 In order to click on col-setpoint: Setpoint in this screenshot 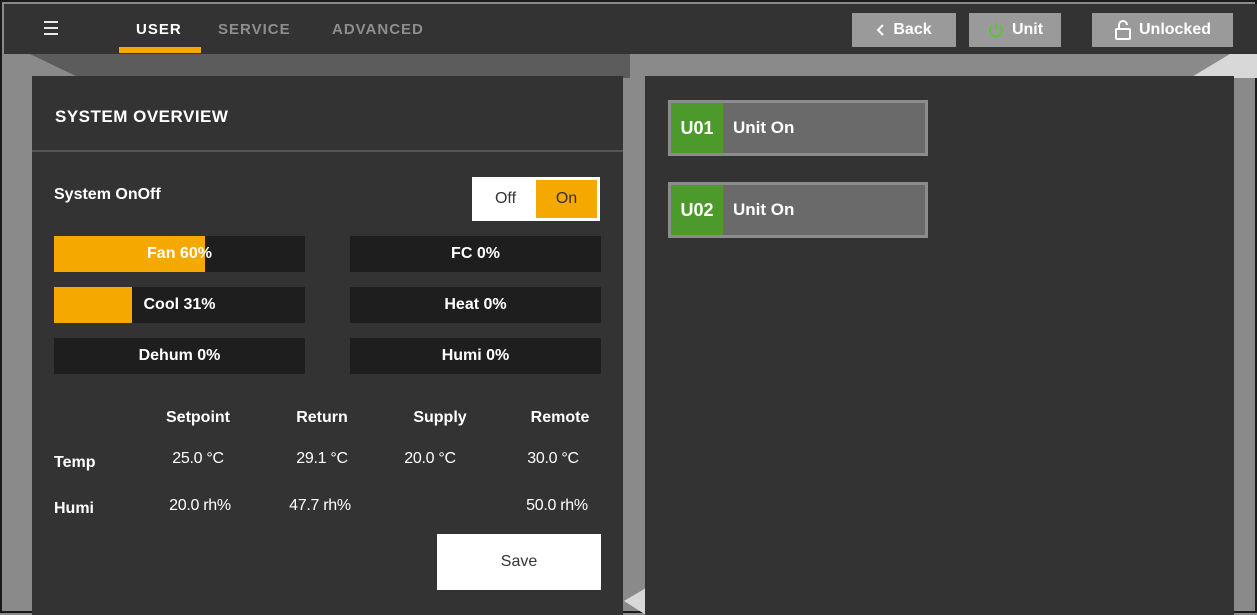, I will do `click(198, 417)`.